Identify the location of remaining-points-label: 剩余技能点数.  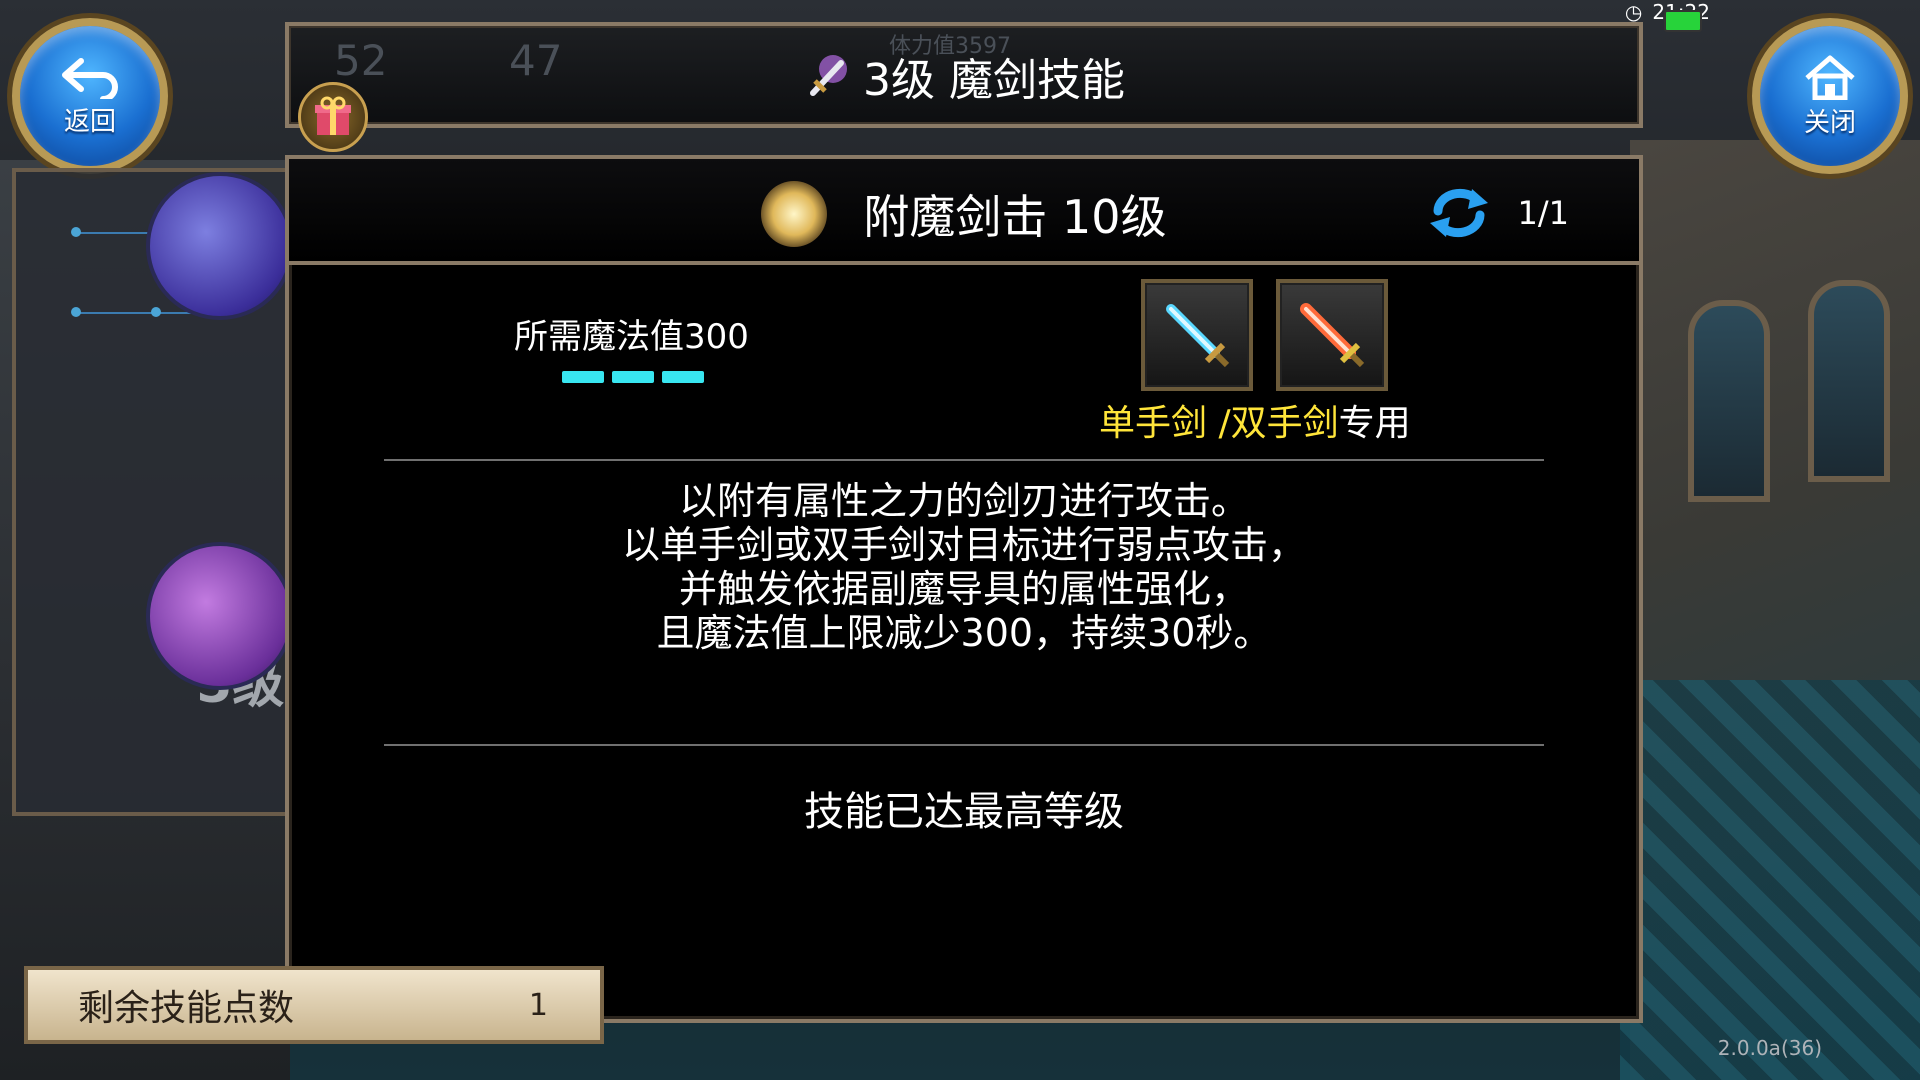
(186, 1008).